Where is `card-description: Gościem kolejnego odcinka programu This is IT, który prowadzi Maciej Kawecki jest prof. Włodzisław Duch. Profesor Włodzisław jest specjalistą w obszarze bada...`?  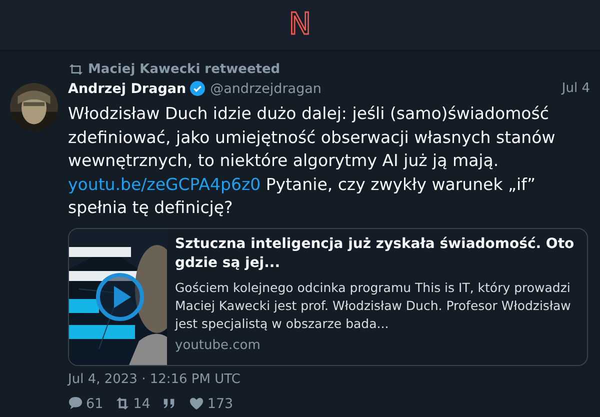 card-description: Gościem kolejnego odcinka programu This is IT, który prowadzi Maciej Kawecki jest prof. Włodzisław Duch. Profesor Włodzisław jest specjalistą w obszarze bada... is located at coordinates (373, 305).